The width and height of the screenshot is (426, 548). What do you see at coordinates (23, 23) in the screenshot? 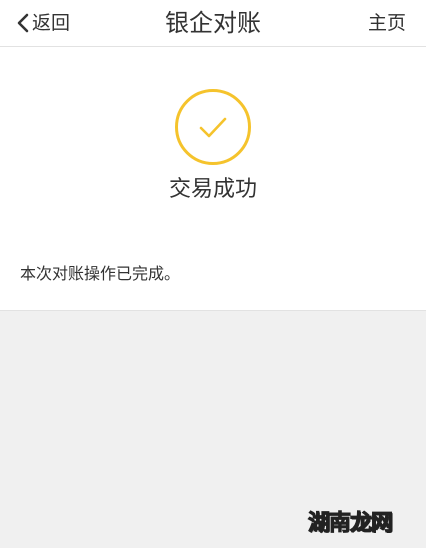
I see `chevron-left-icon` at bounding box center [23, 23].